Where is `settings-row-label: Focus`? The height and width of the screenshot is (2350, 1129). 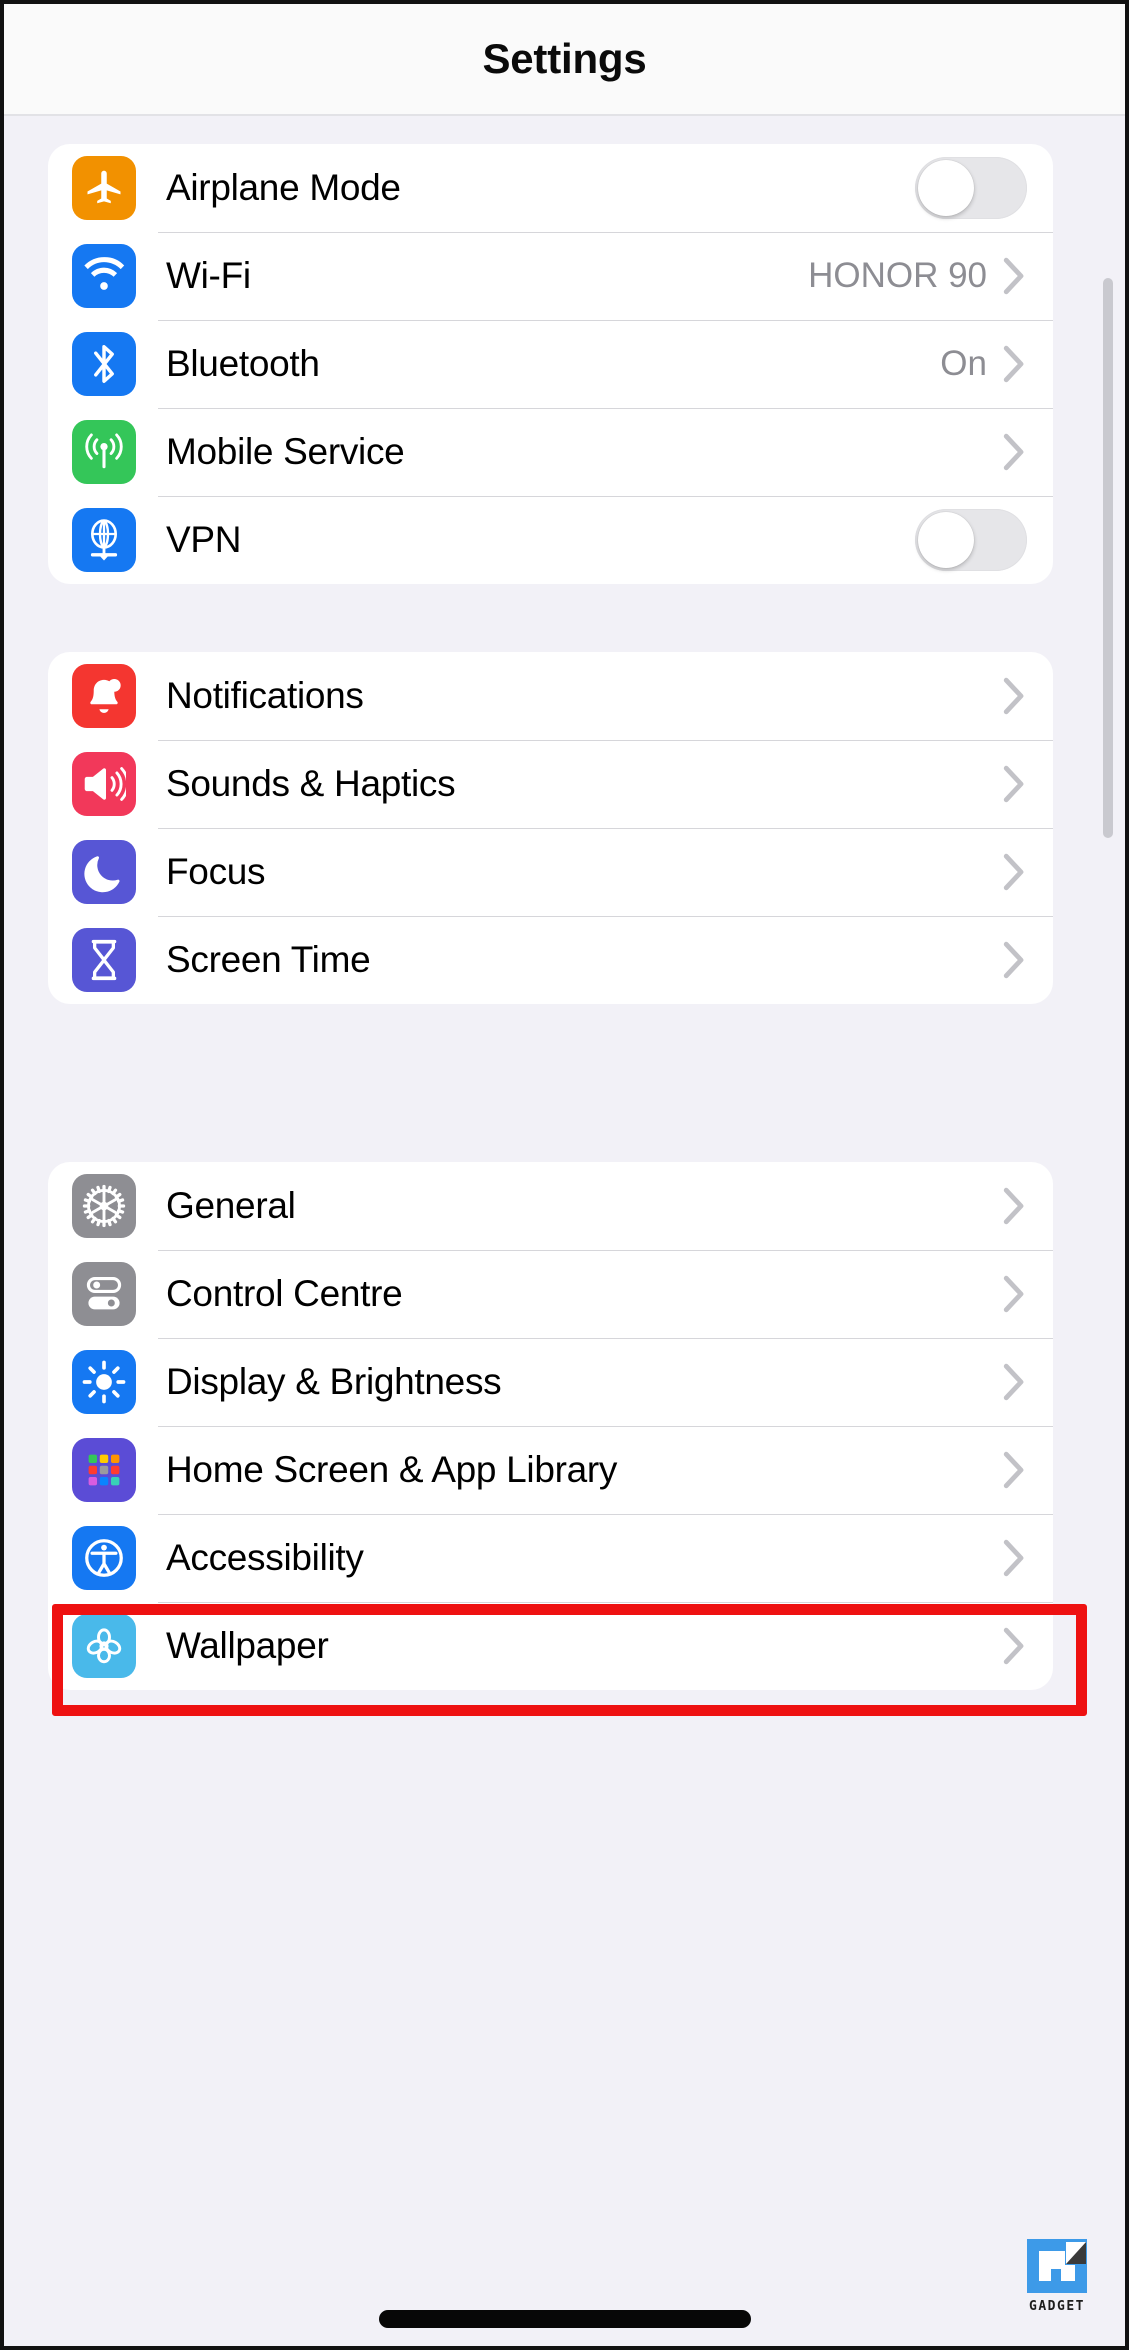
settings-row-label: Focus is located at coordinates (216, 871).